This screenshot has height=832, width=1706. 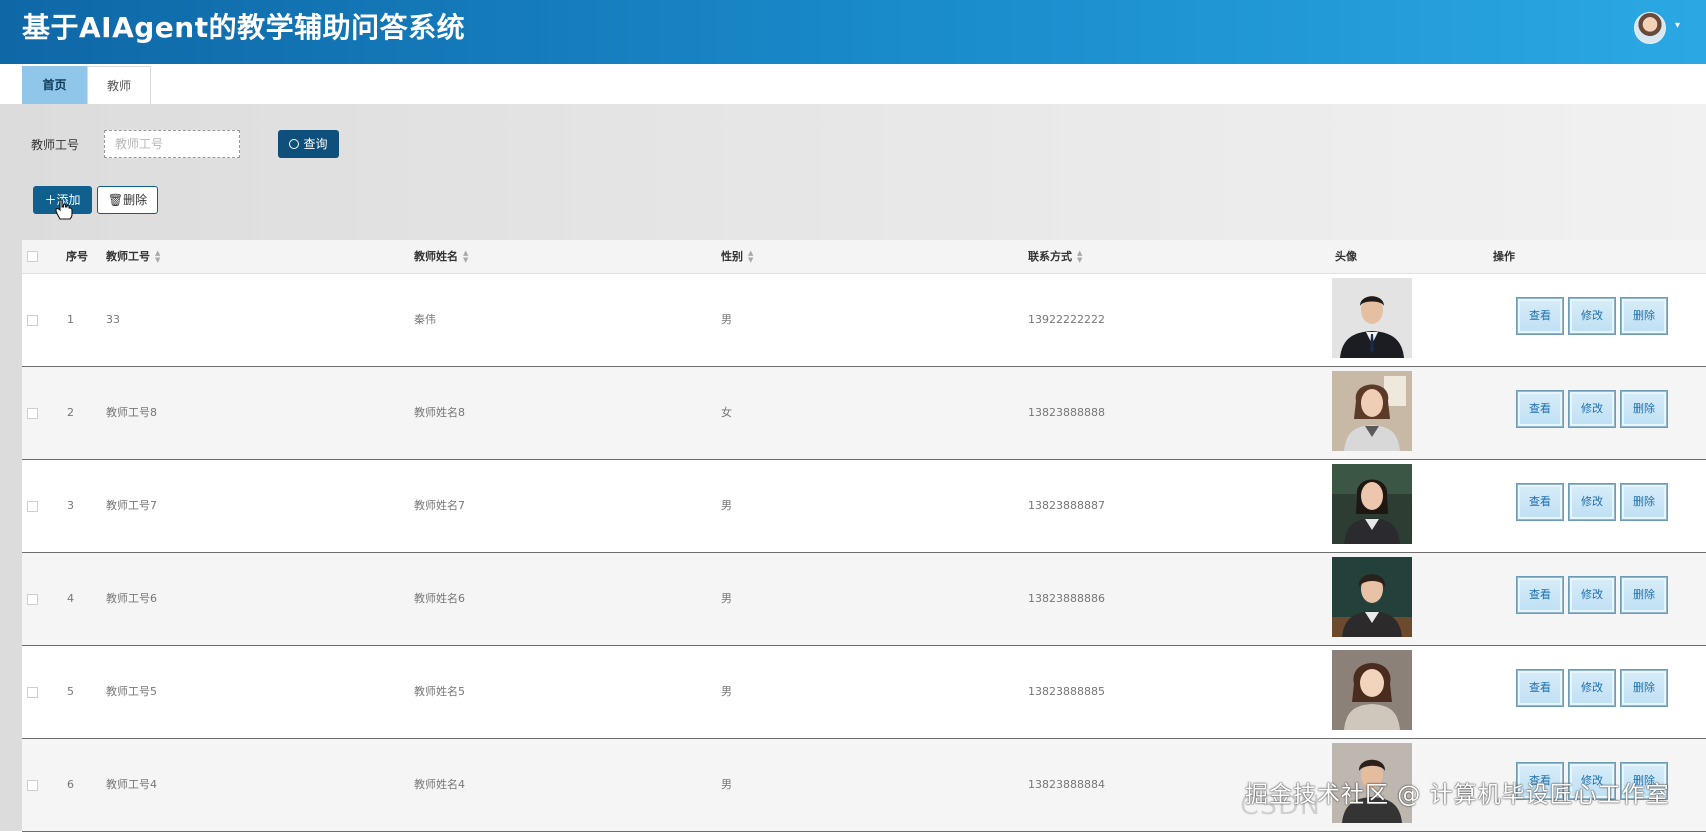 What do you see at coordinates (113, 319) in the screenshot?
I see `cell-teacher-id: 33` at bounding box center [113, 319].